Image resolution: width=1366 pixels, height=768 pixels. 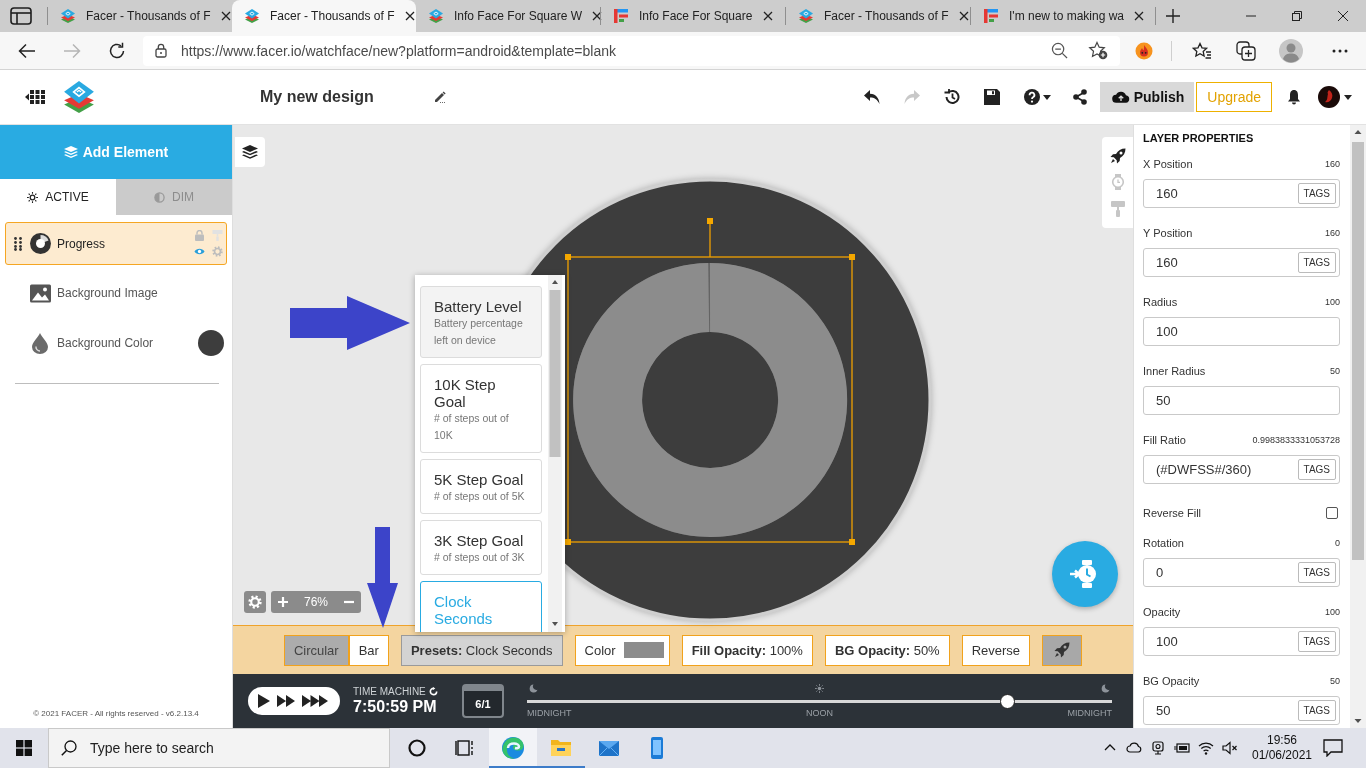 I want to click on tab-actions-icon, so click(x=21, y=16).